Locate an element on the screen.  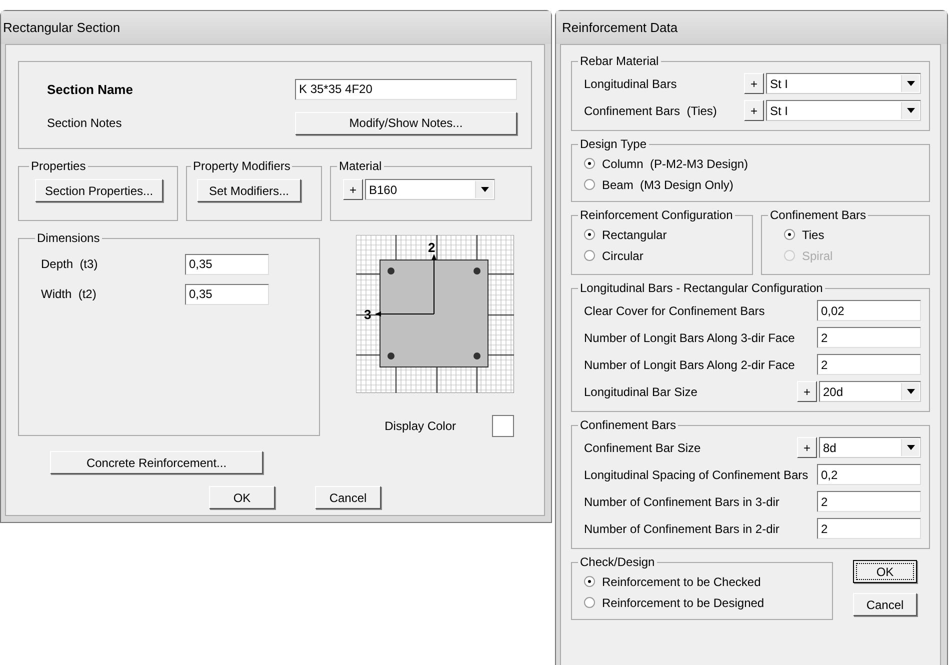
group-title: Dimensions is located at coordinates (68, 238).